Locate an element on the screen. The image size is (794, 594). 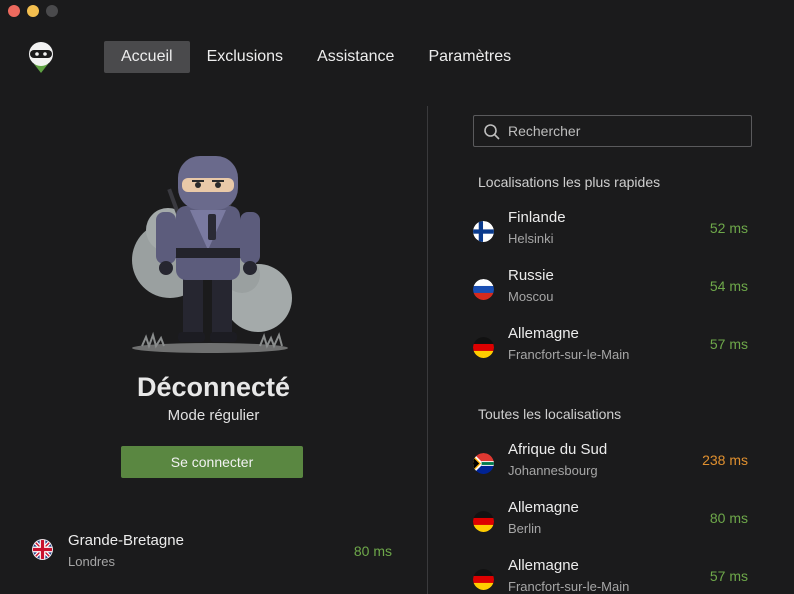
current-location: Grande-Bretagne Londres 80 ms is located at coordinates (211, 552).